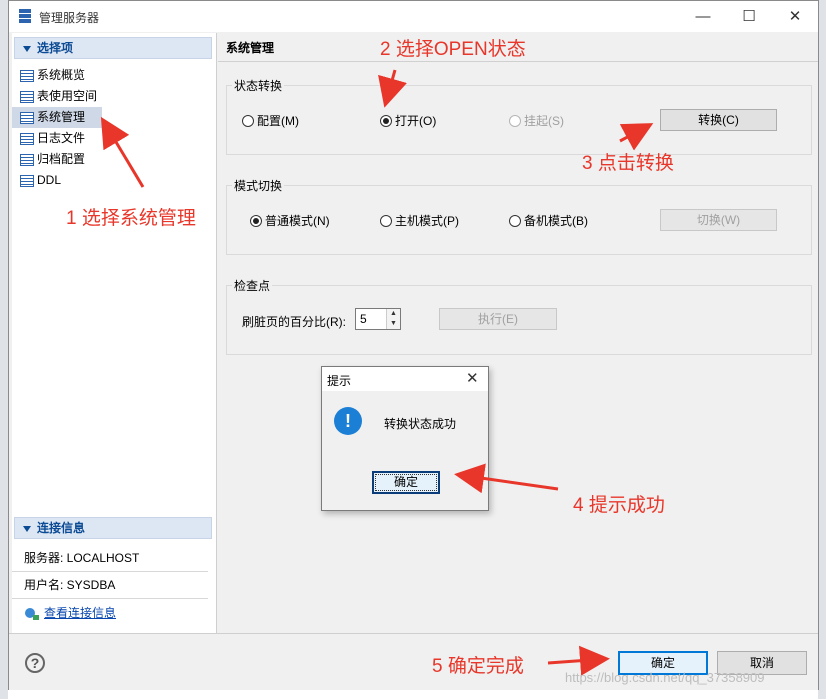 This screenshot has width=826, height=699. I want to click on annotation-step5: 5 确定完成, so click(478, 666).